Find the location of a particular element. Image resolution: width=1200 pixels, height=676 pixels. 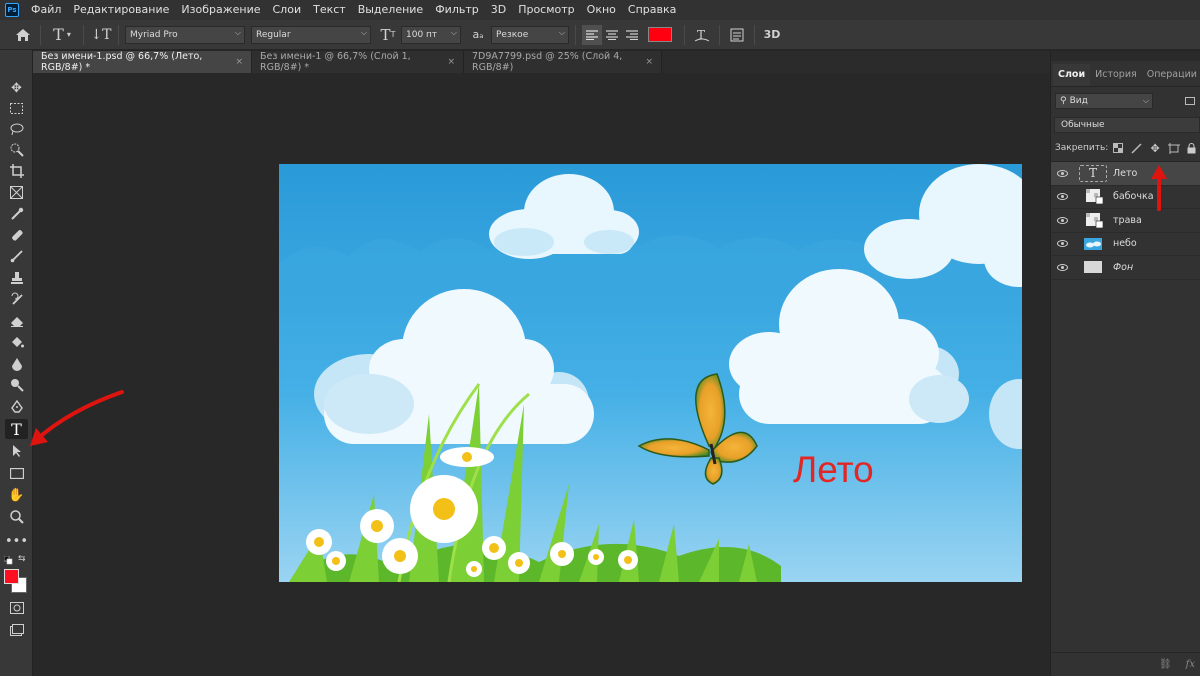

character-panel-icon is located at coordinates (737, 35).